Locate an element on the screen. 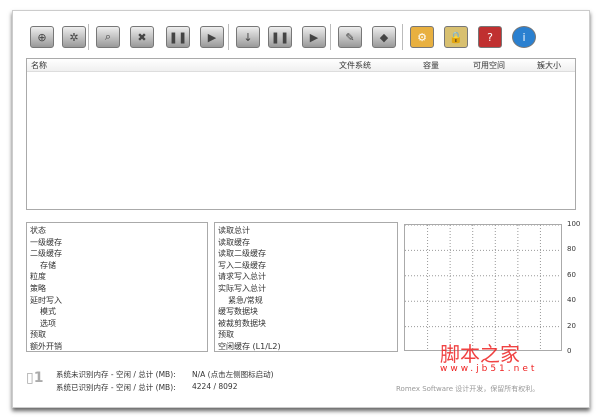 This screenshot has width=600, height=418. mid-panel-row: 读取总计 is located at coordinates (234, 230).